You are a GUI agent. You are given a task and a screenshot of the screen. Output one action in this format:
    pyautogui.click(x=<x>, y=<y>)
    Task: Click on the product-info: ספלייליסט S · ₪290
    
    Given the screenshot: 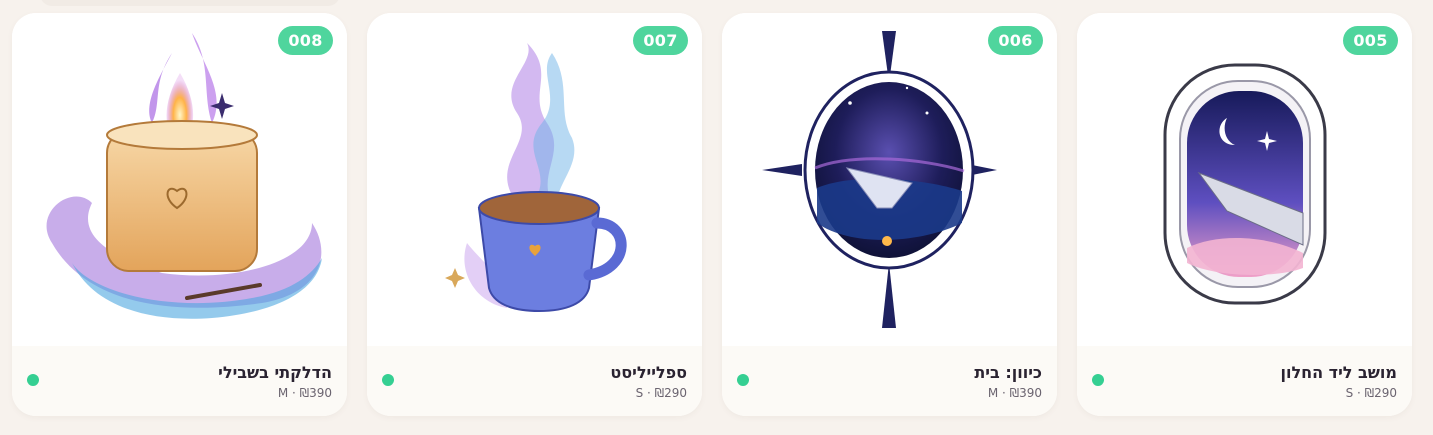 What is the action you would take?
    pyautogui.click(x=534, y=381)
    